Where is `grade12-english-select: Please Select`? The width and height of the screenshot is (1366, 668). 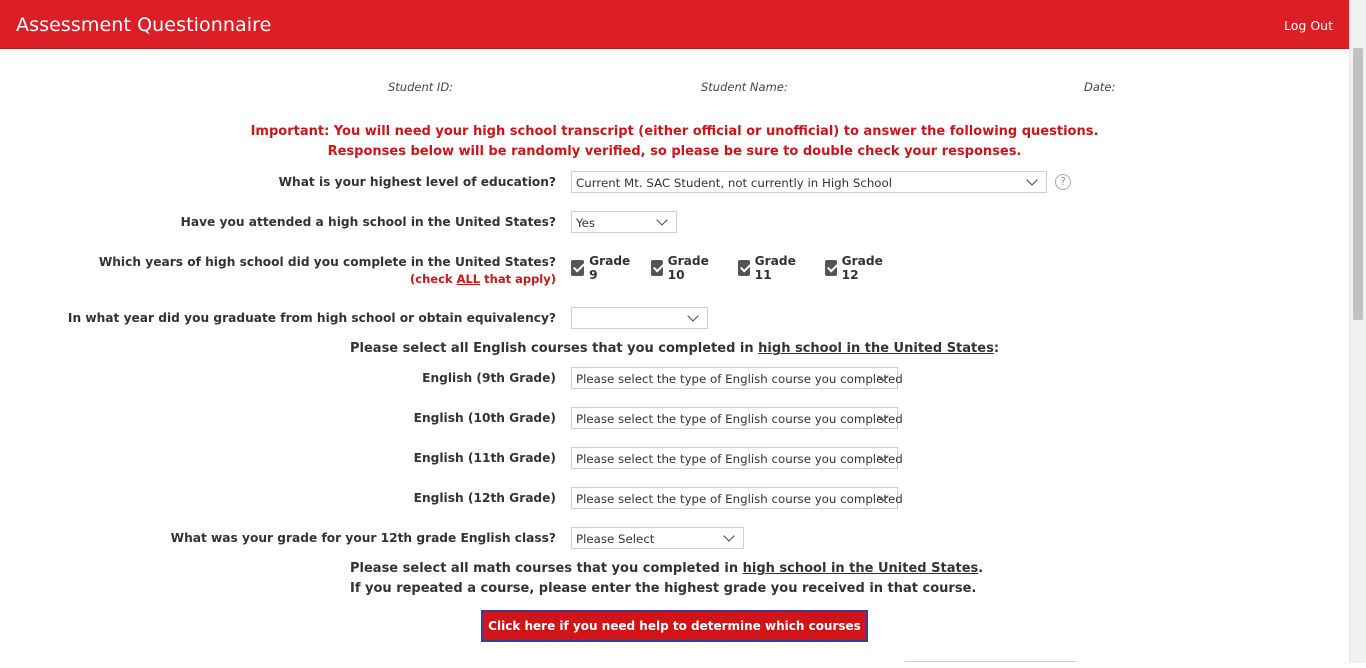 grade12-english-select: Please Select is located at coordinates (657, 538).